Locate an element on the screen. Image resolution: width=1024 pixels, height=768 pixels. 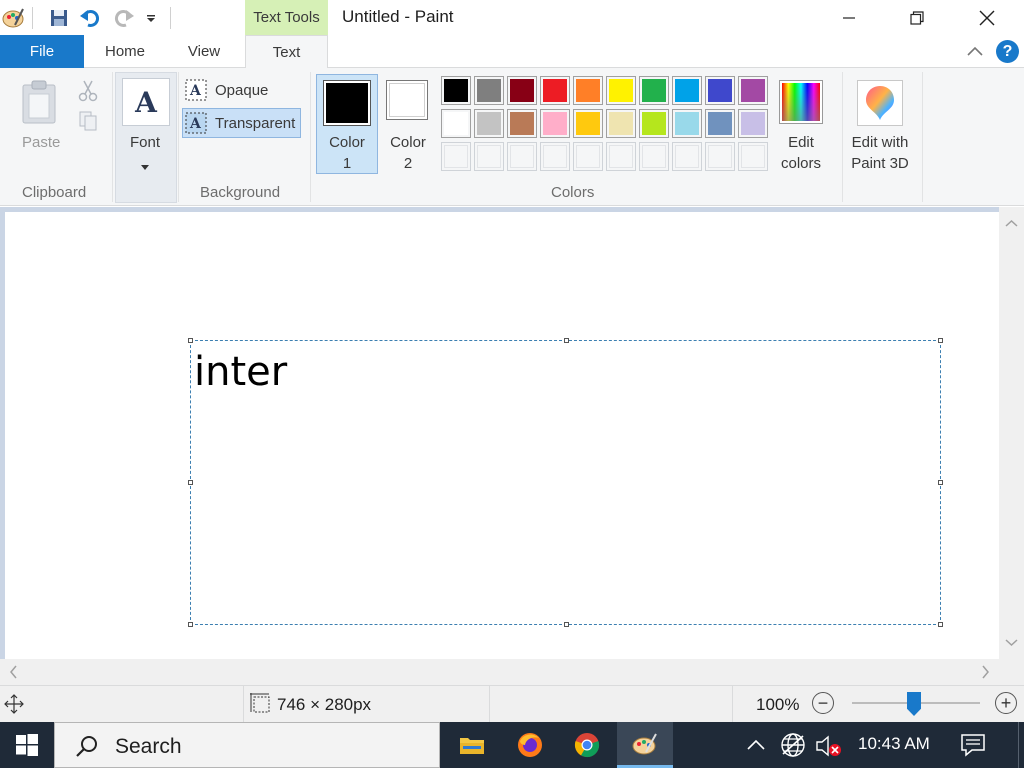
notifications-icon is located at coordinates (973, 747).